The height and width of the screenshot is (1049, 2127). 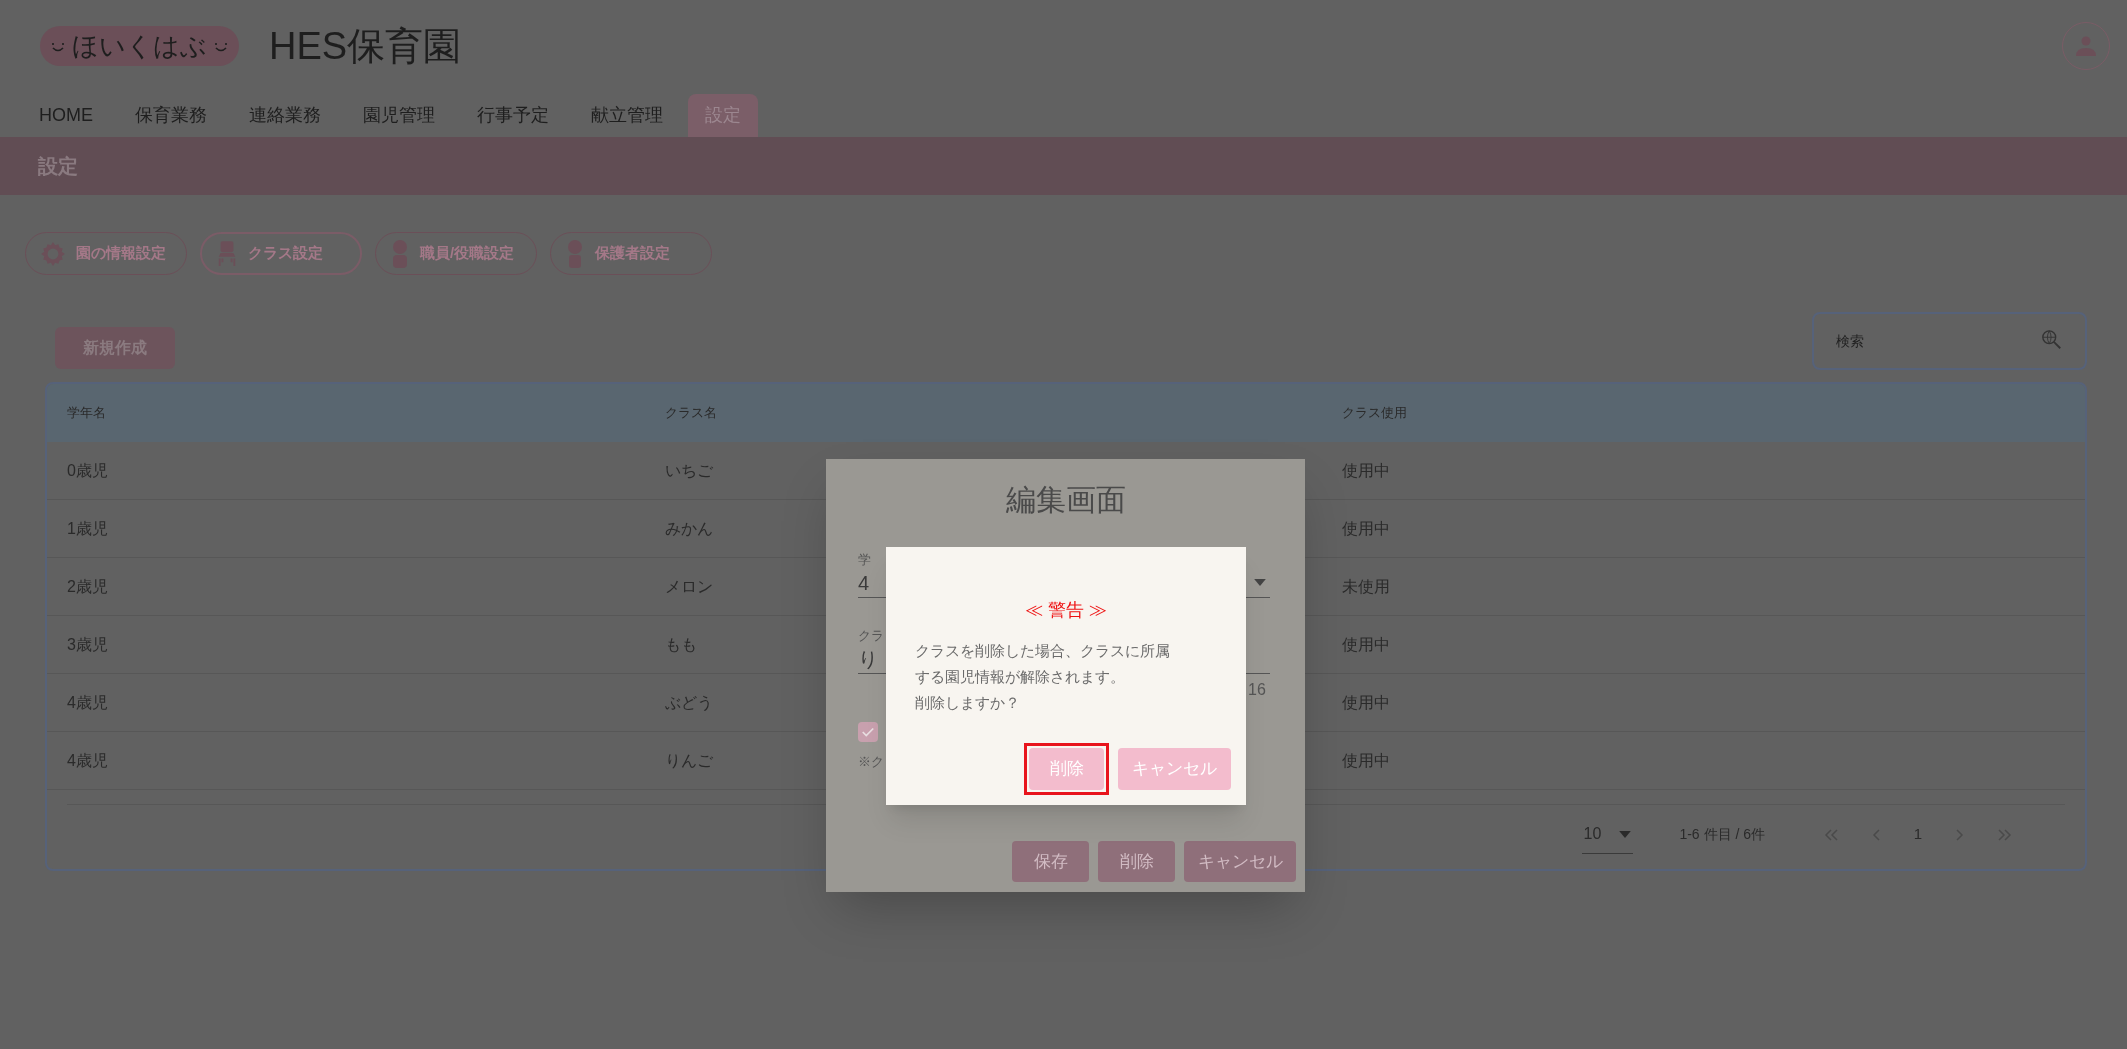 What do you see at coordinates (87, 413) in the screenshot?
I see `column-header: 学年名` at bounding box center [87, 413].